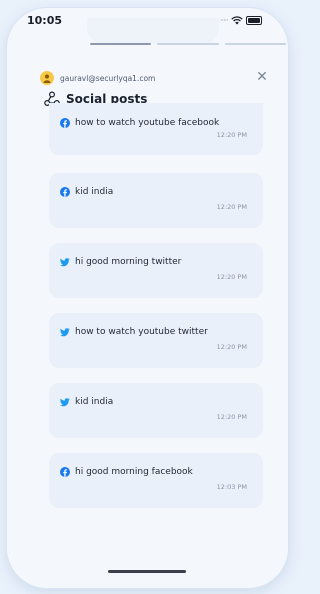  What do you see at coordinates (156, 340) in the screenshot?
I see `post-card: how to watch youtube twitter 12:20 PM` at bounding box center [156, 340].